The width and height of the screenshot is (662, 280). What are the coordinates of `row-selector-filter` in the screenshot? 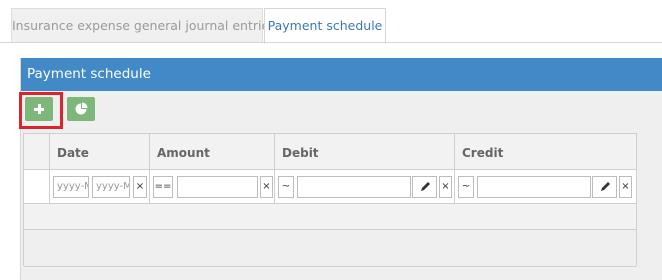 It's located at (37, 187).